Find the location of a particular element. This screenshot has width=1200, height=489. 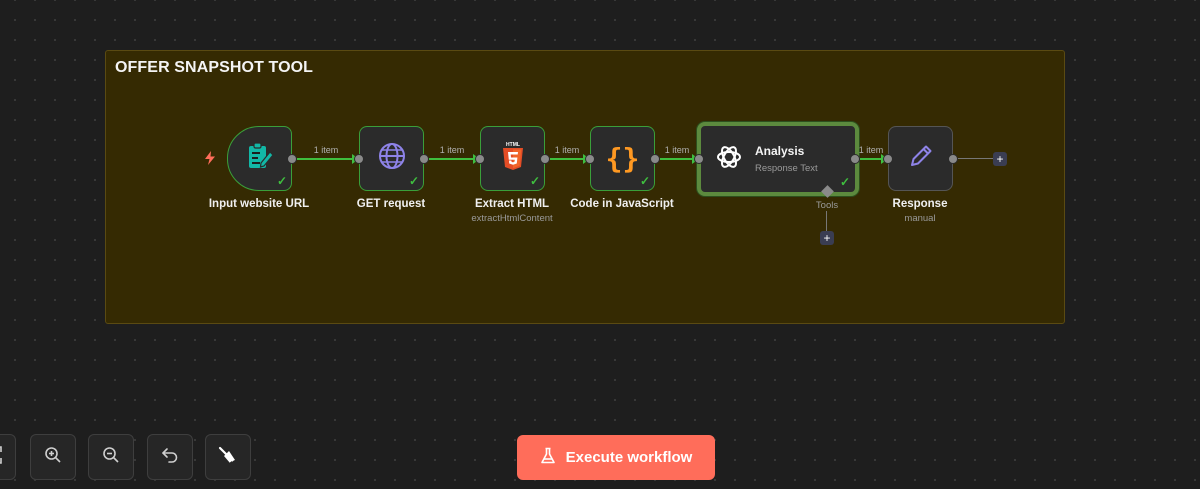

node-label: GET request is located at coordinates (391, 204).